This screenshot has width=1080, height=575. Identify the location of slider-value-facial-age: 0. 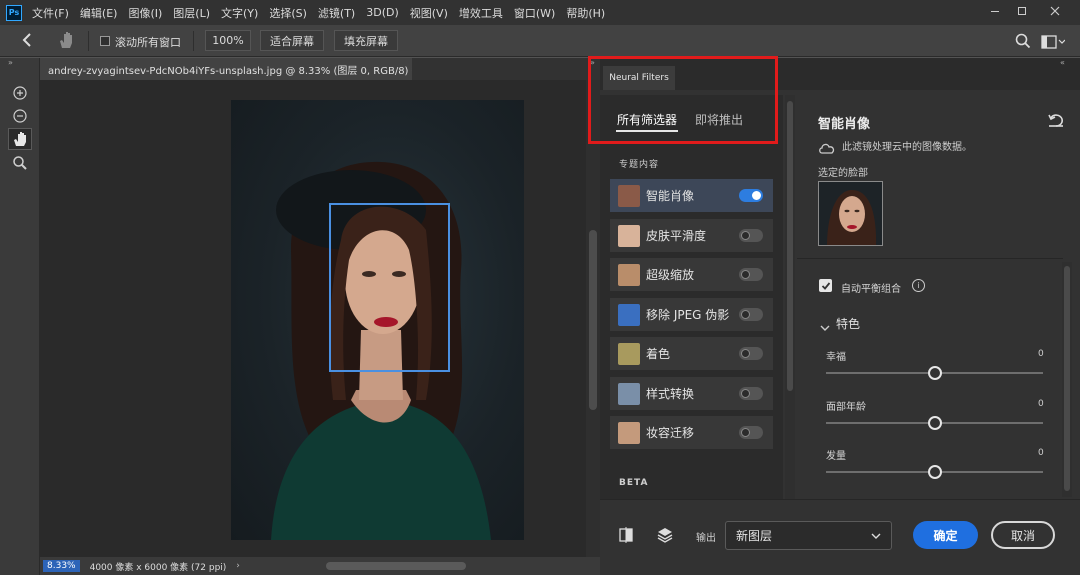
(1041, 404).